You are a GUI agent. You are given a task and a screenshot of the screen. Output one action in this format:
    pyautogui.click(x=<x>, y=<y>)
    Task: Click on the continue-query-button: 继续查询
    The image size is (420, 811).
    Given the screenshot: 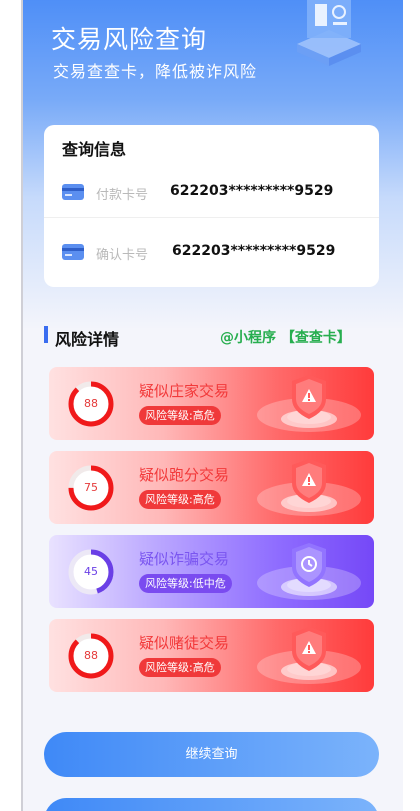 What is the action you would take?
    pyautogui.click(x=211, y=754)
    